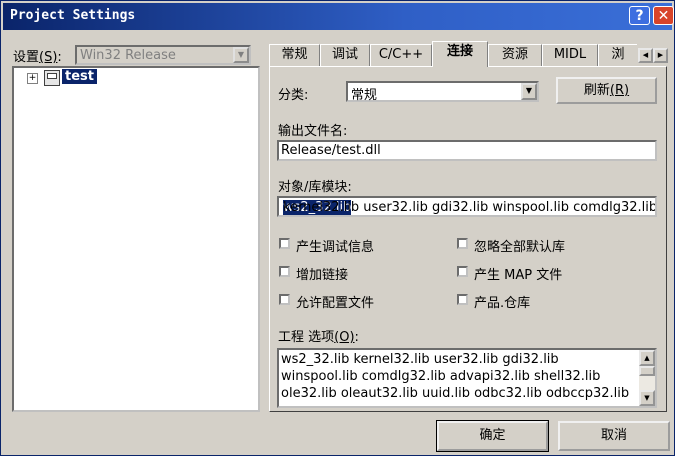 The image size is (677, 458). I want to click on options-scrollbar: ▲ ▼, so click(647, 378).